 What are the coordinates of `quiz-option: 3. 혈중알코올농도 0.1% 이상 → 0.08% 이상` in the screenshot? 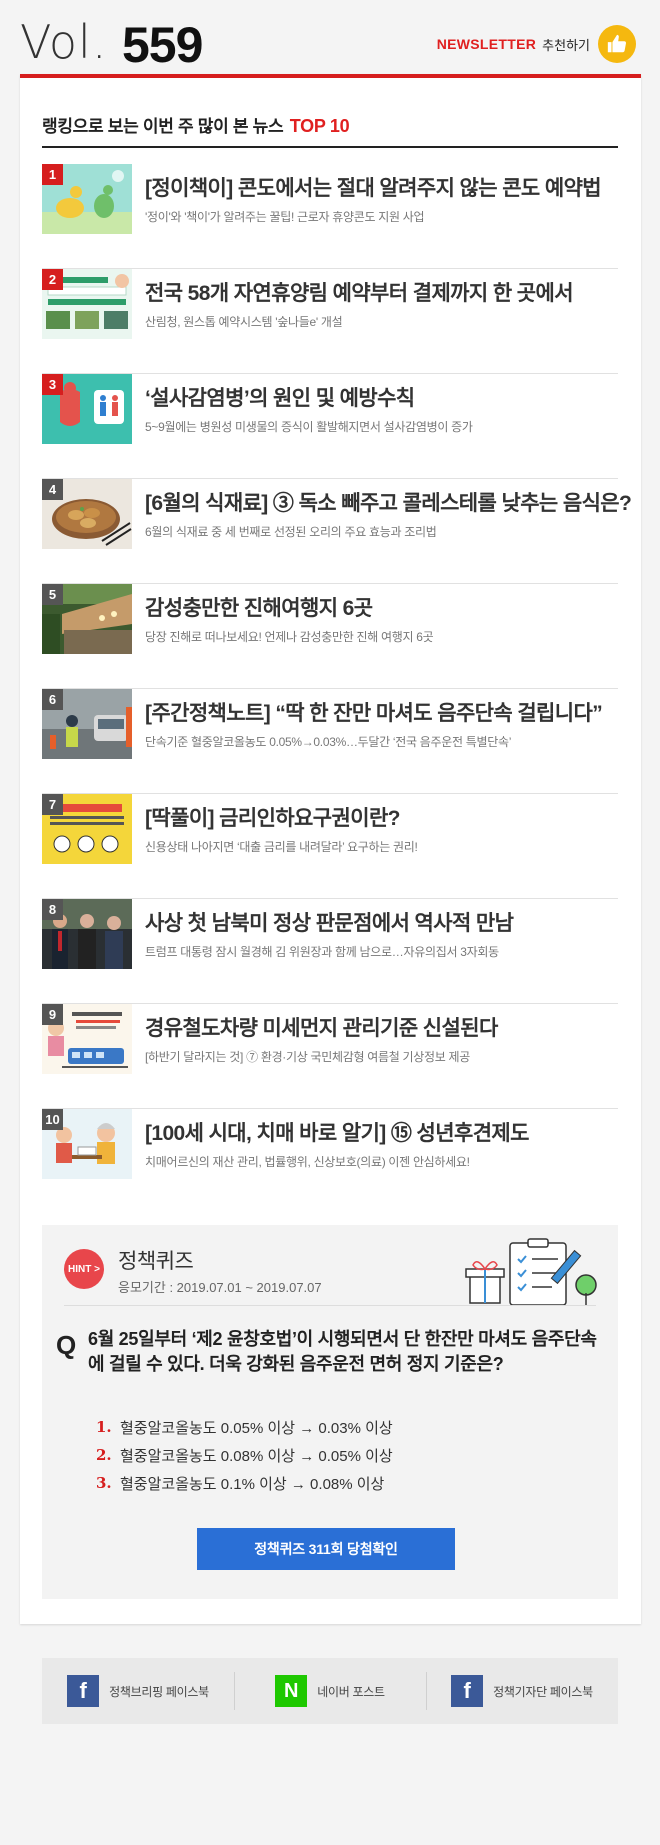 It's located at (336, 1483).